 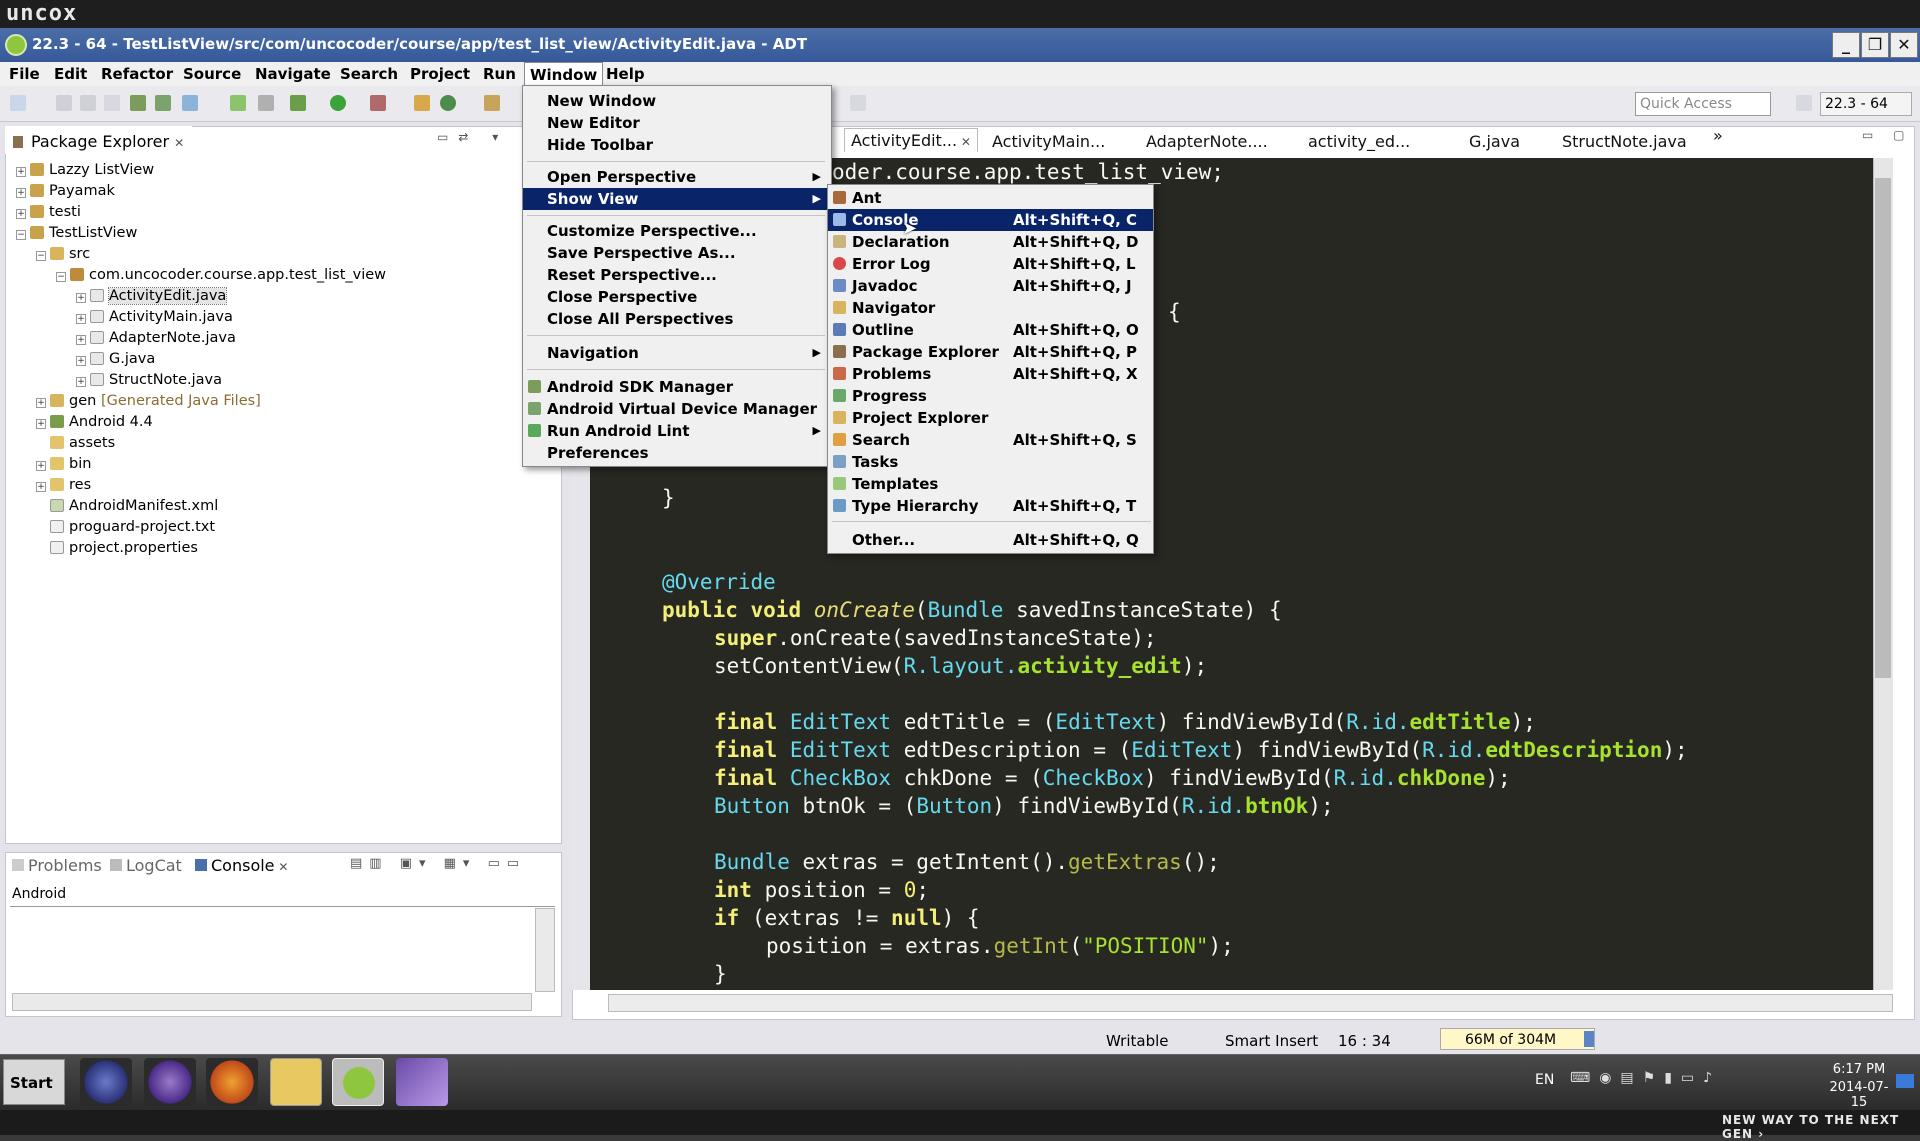 What do you see at coordinates (911, 140) in the screenshot?
I see `editor-tab-activityedit: ActivityEdit... ✕` at bounding box center [911, 140].